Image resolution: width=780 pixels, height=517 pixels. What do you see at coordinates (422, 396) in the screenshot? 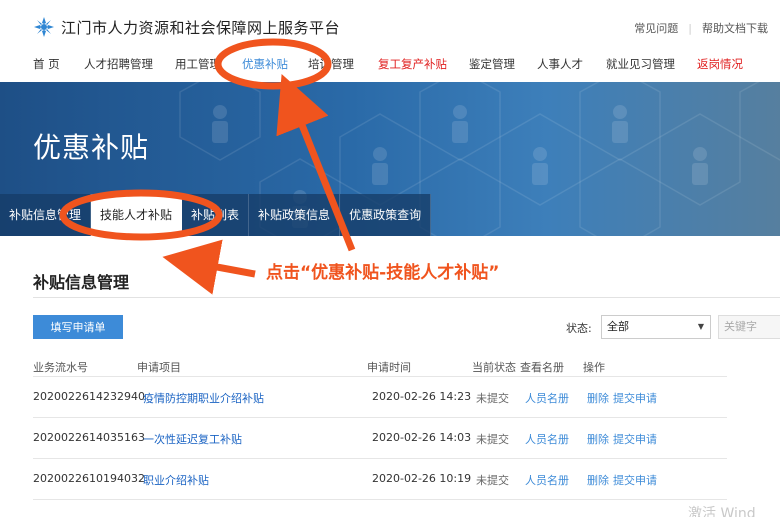
I see `row-time: 2020-02-26 14:23` at bounding box center [422, 396].